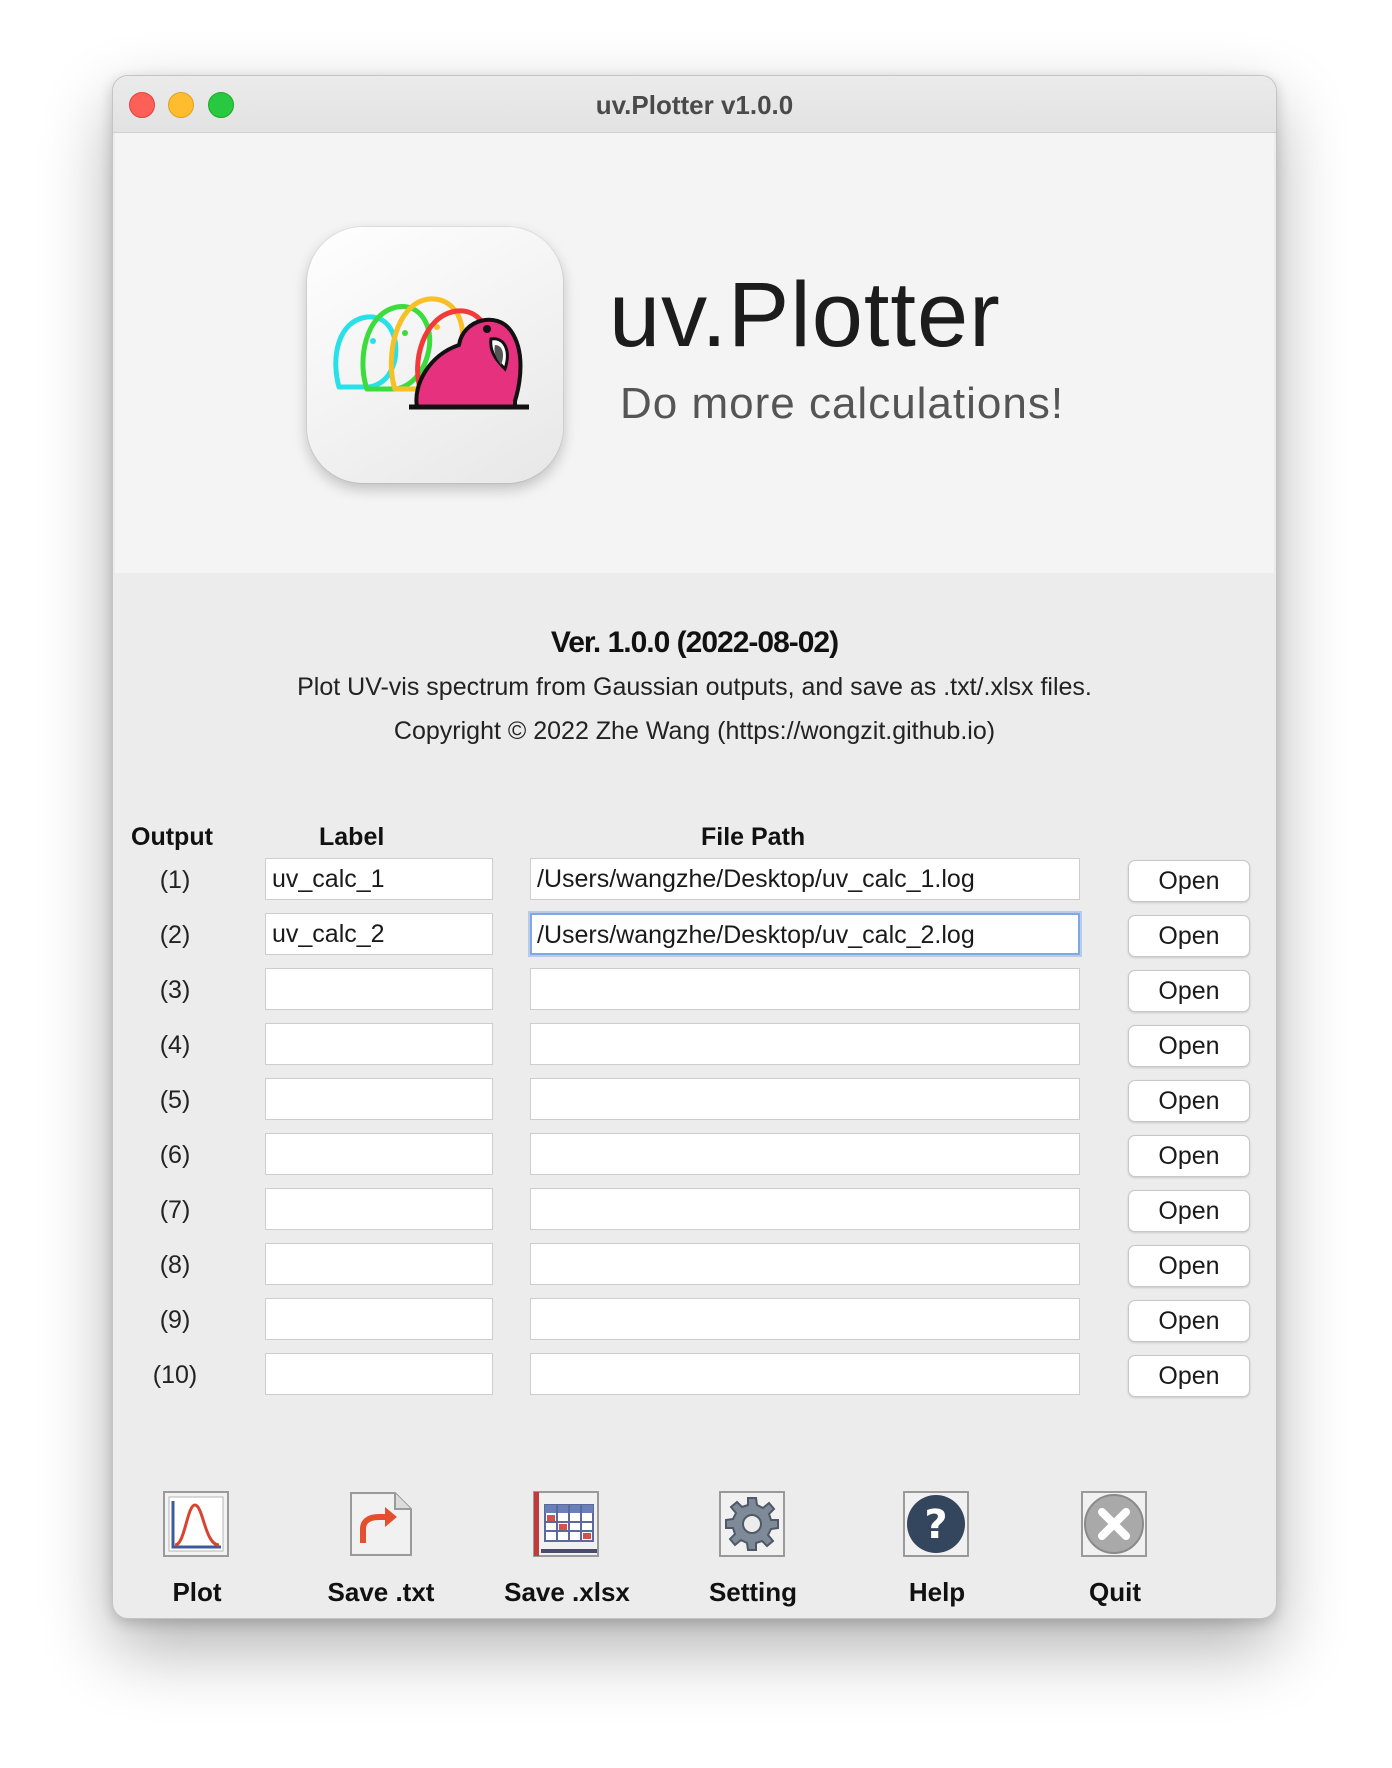  I want to click on save-xlsx-button: Save .xlsx, so click(567, 1551).